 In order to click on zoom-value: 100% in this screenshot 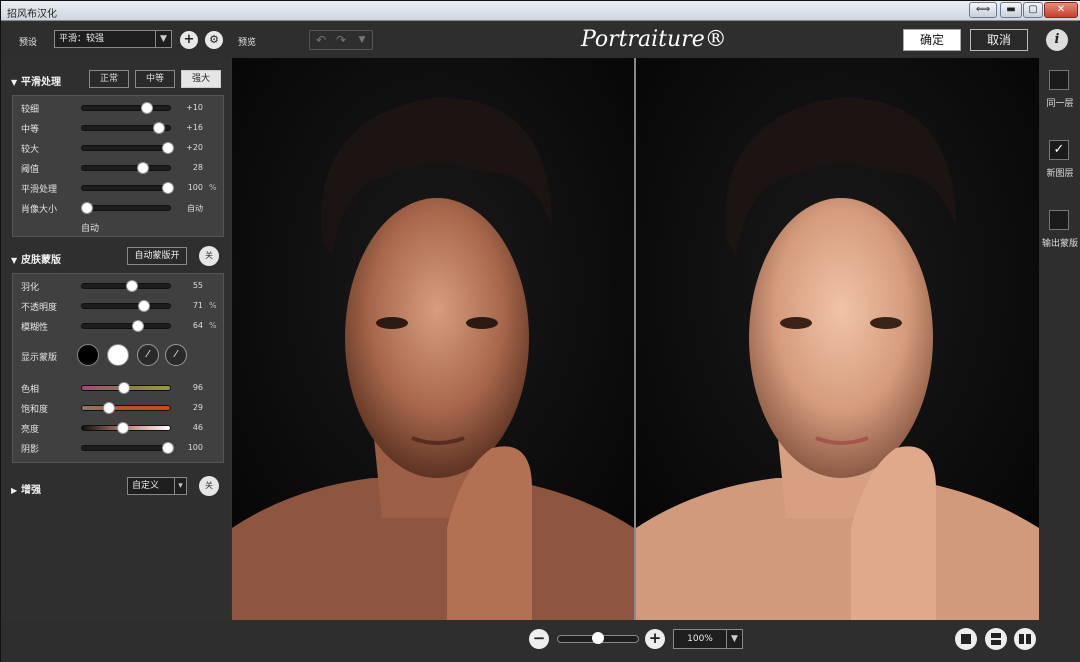, I will do `click(700, 639)`.